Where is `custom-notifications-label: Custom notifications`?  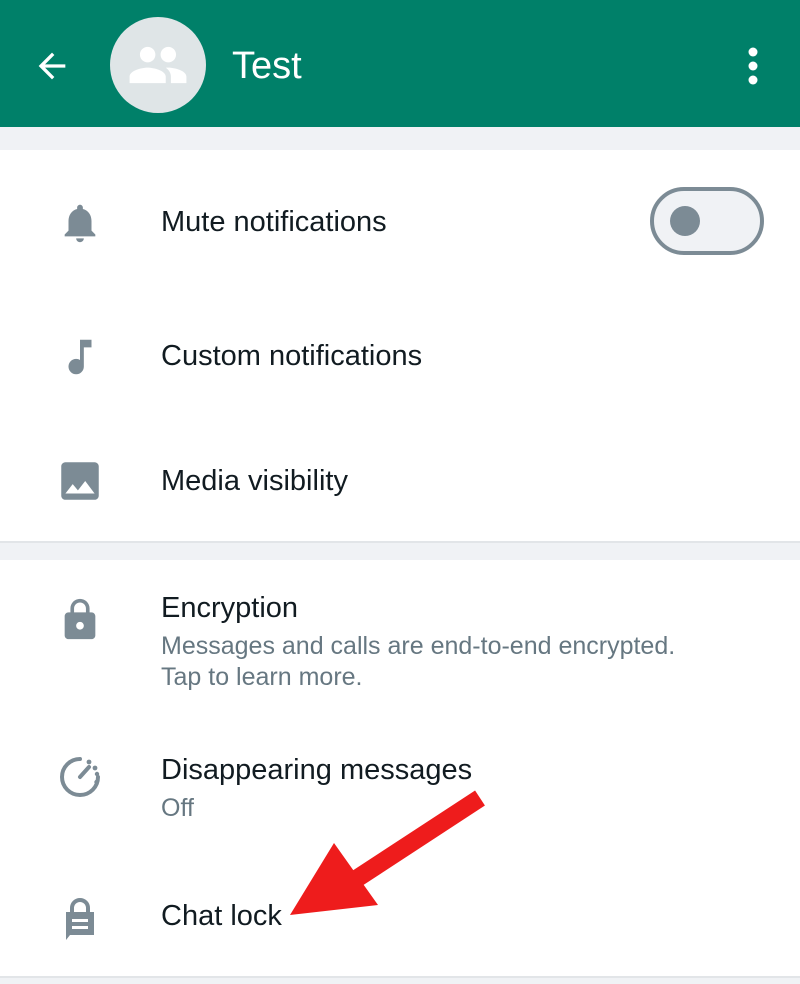 custom-notifications-label: Custom notifications is located at coordinates (292, 356).